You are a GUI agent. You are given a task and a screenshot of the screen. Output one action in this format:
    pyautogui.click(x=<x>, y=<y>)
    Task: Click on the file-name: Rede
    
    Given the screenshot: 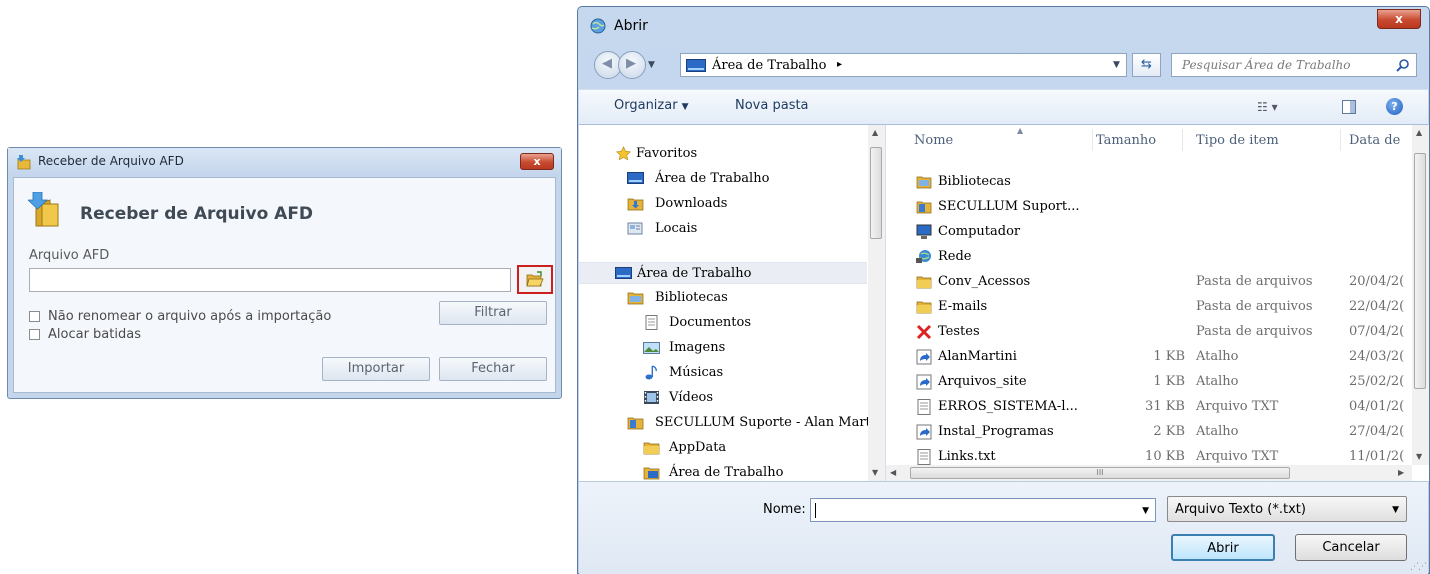 What is the action you would take?
    pyautogui.click(x=955, y=256)
    